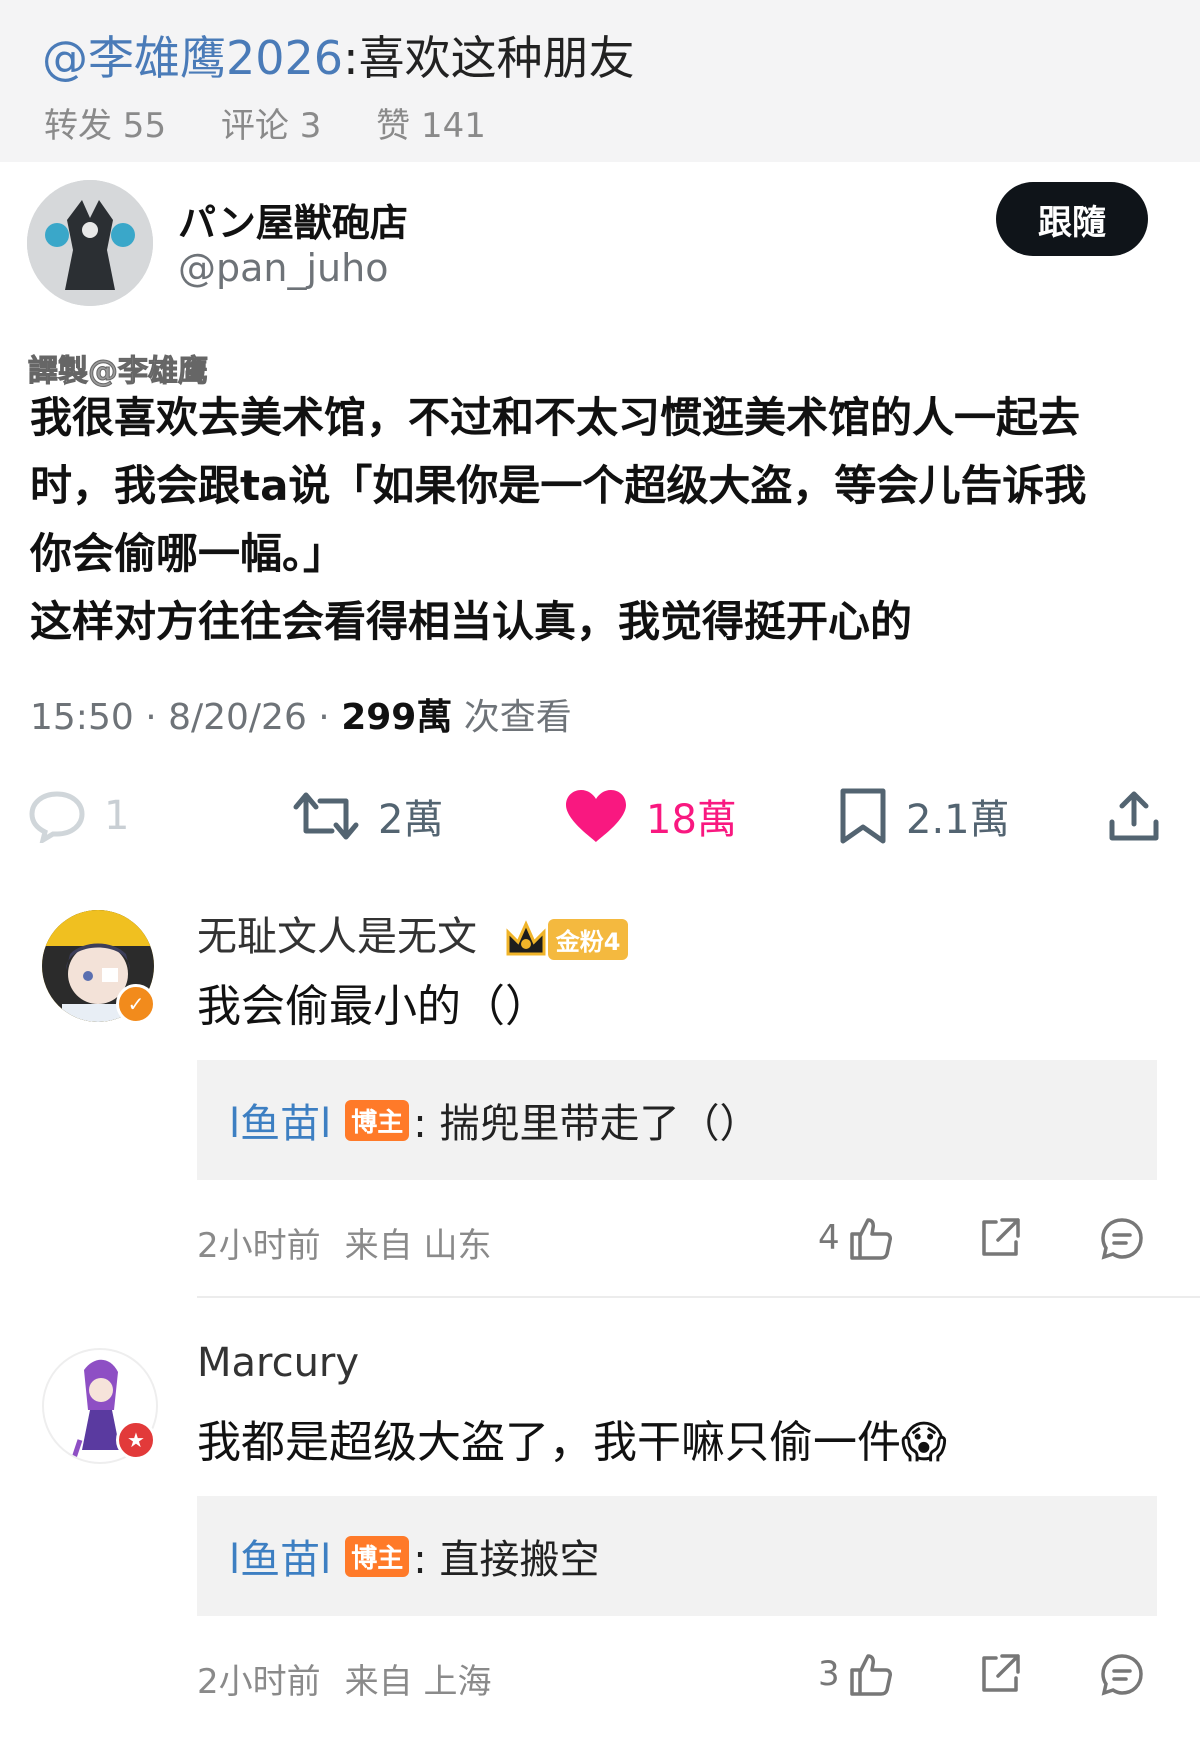 This screenshot has height=1738, width=1200. I want to click on comment-location: 来自 上海, so click(418, 1682).